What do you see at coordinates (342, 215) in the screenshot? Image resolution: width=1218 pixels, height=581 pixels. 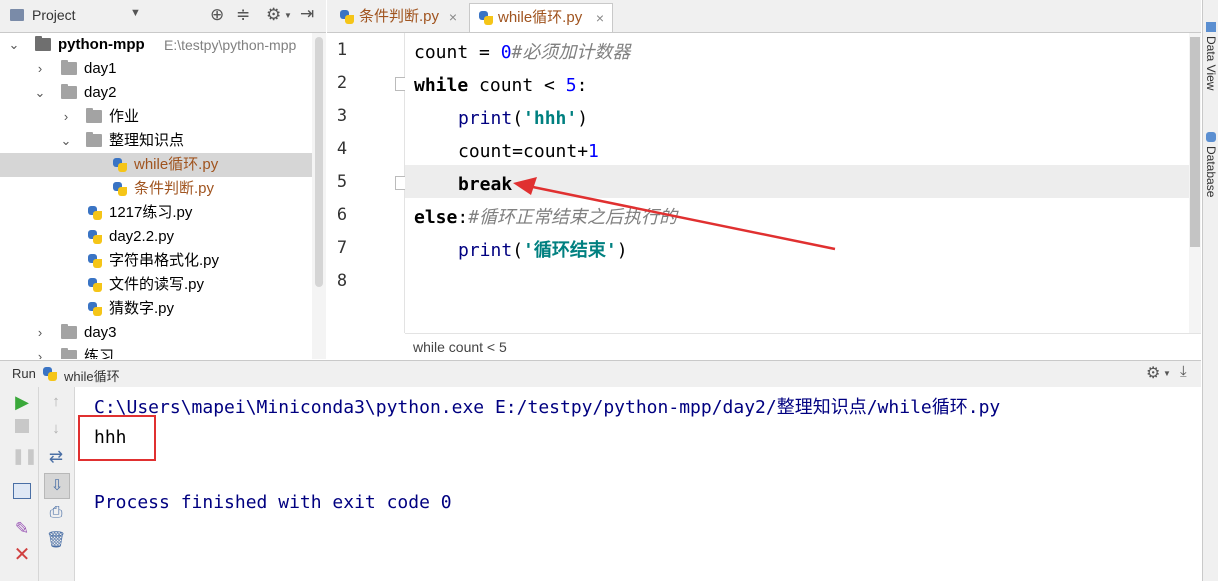 I see `line-number: 6` at bounding box center [342, 215].